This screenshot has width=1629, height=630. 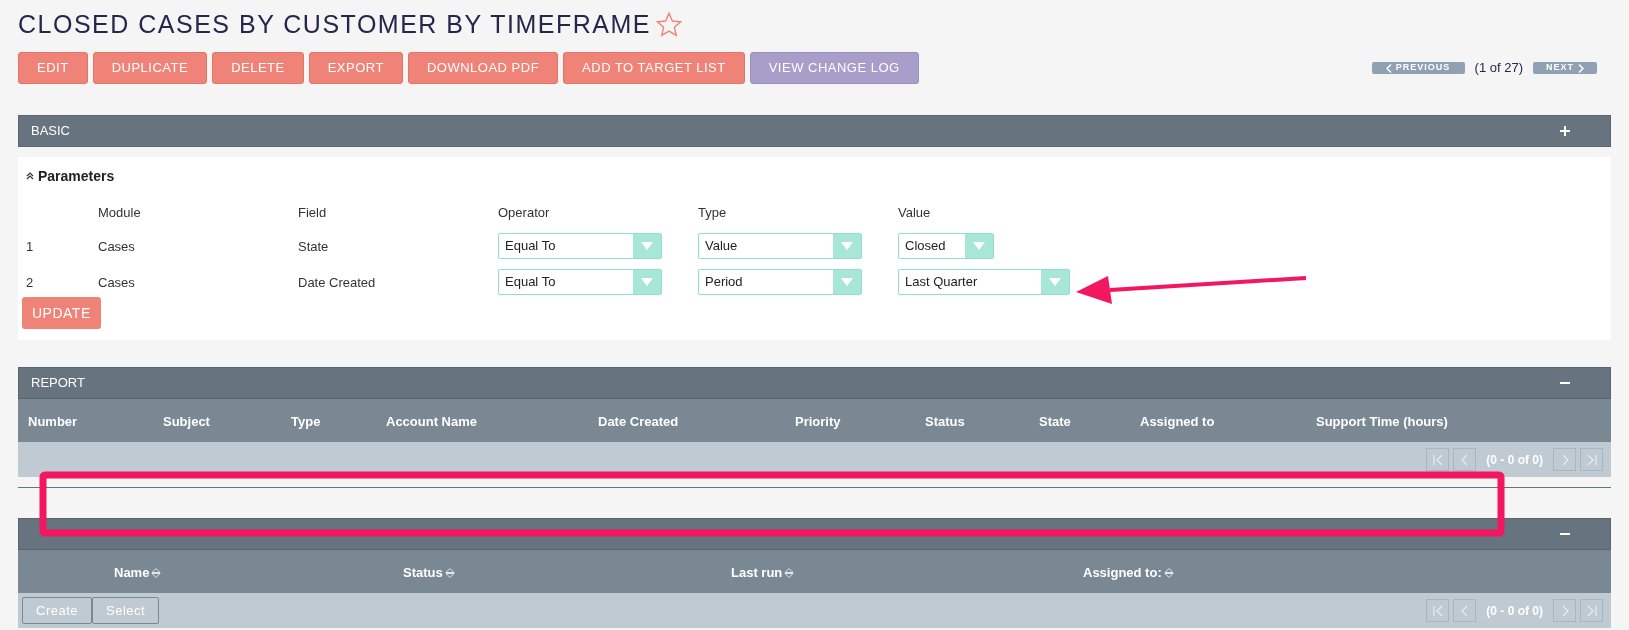 What do you see at coordinates (984, 282) in the screenshot?
I see `dropdown: Last Quarter` at bounding box center [984, 282].